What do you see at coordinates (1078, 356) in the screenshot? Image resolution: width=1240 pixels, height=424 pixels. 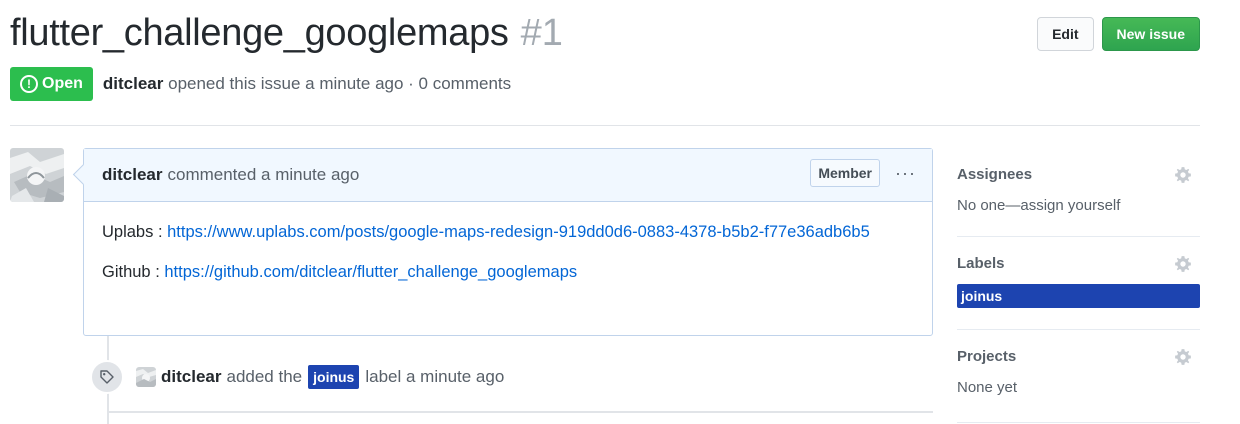 I see `projects-title: Projects` at bounding box center [1078, 356].